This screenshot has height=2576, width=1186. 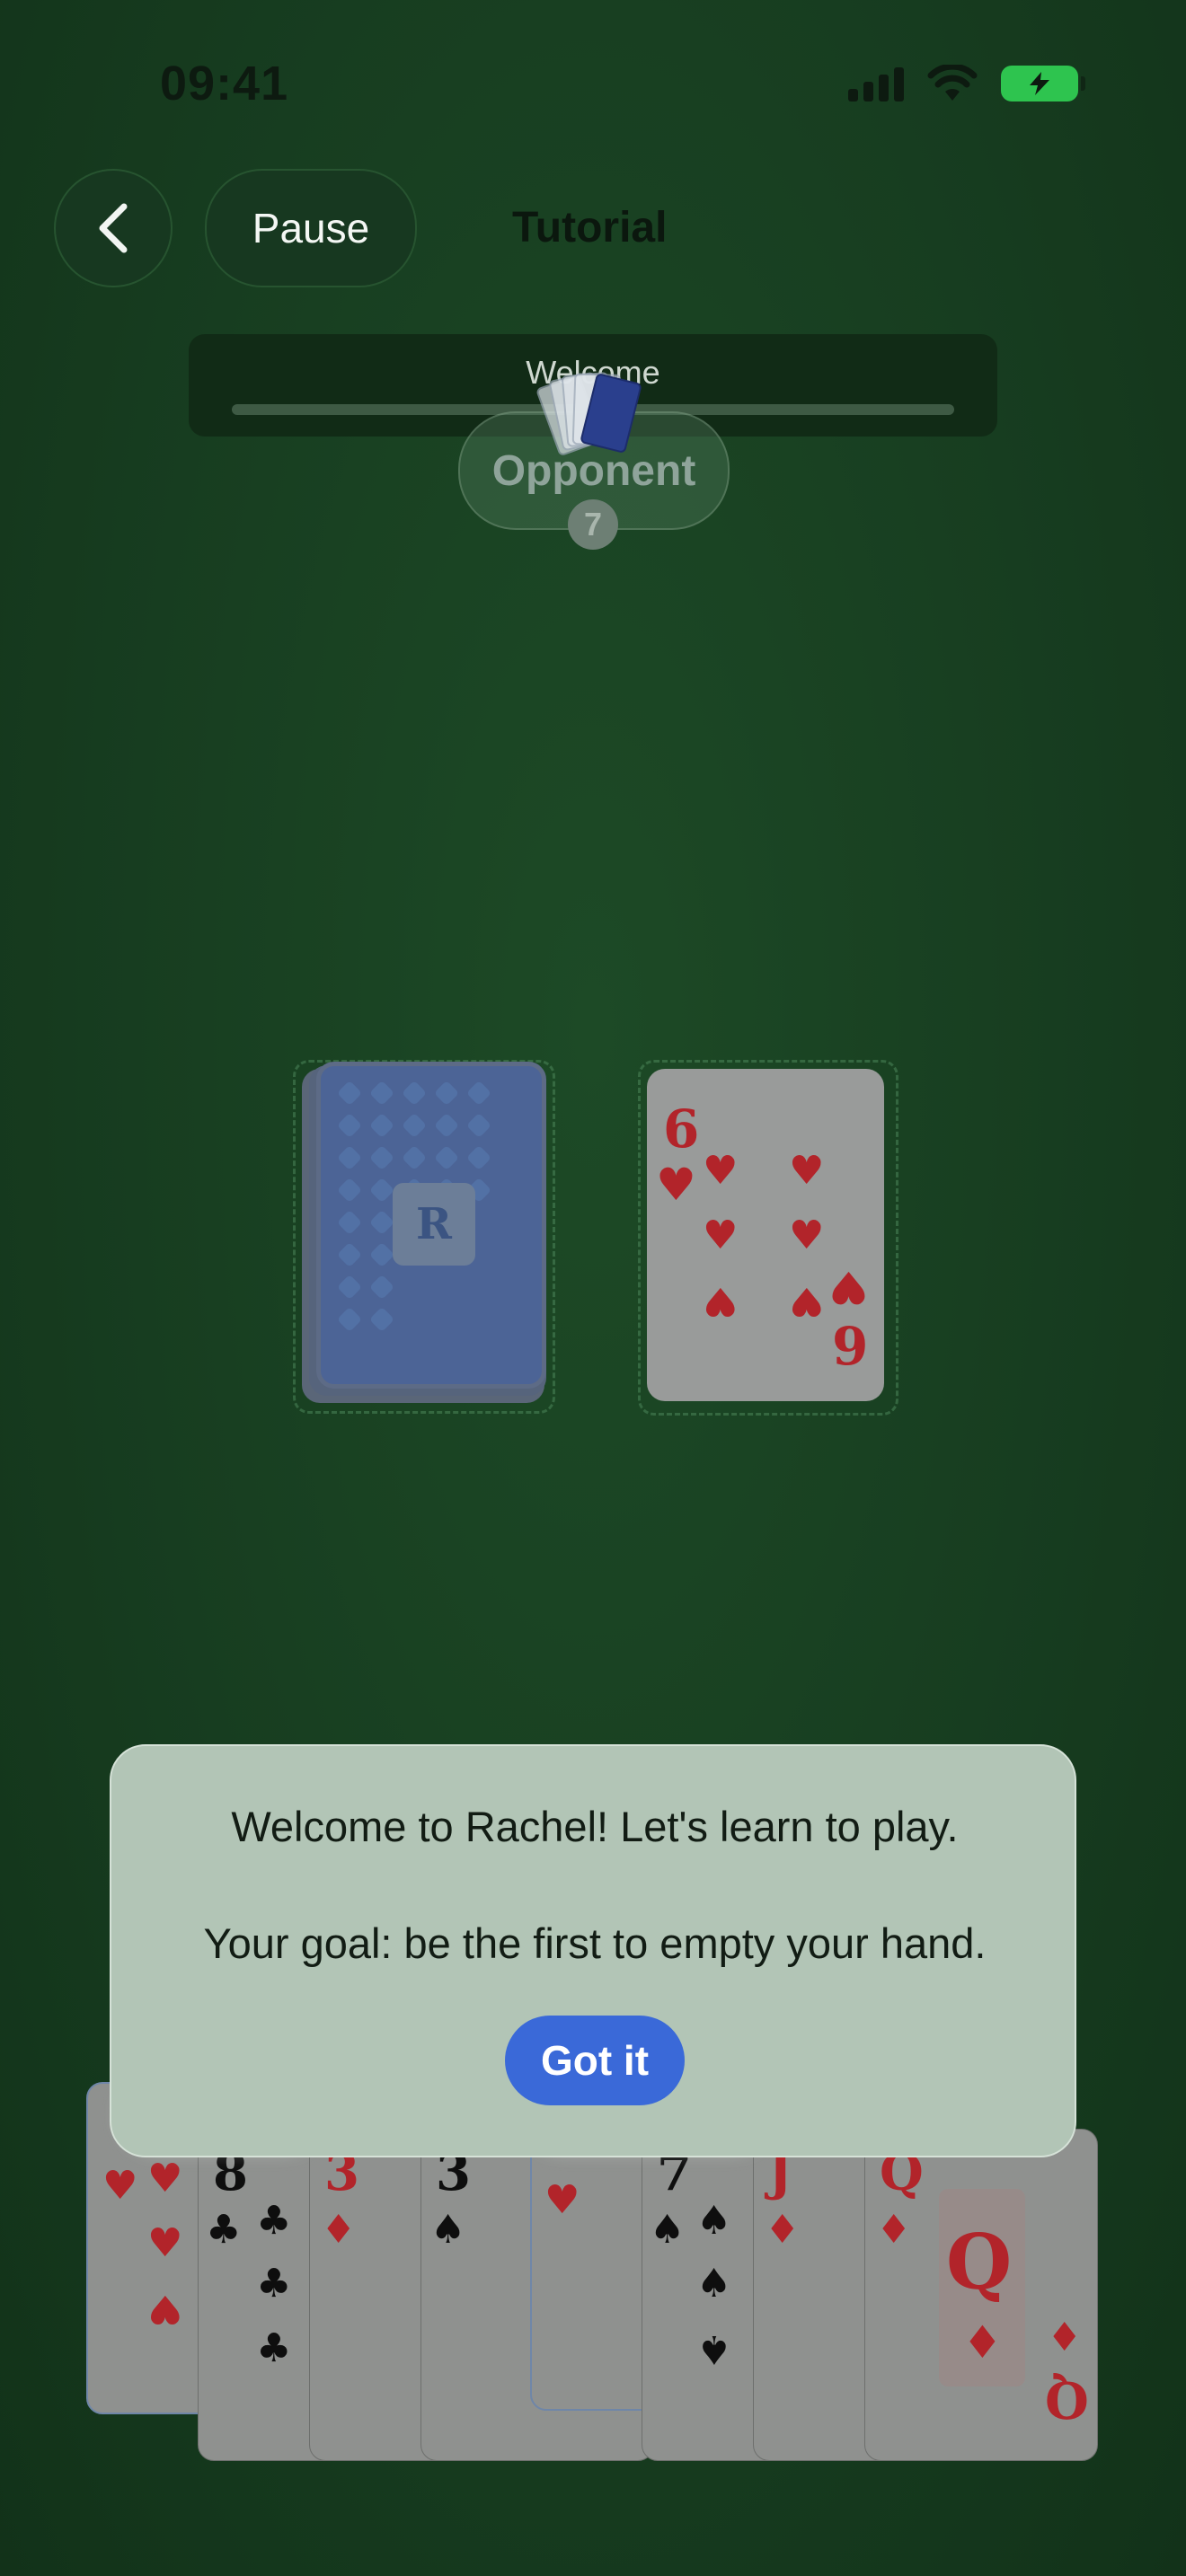 I want to click on status-time: 09:41, so click(x=224, y=83).